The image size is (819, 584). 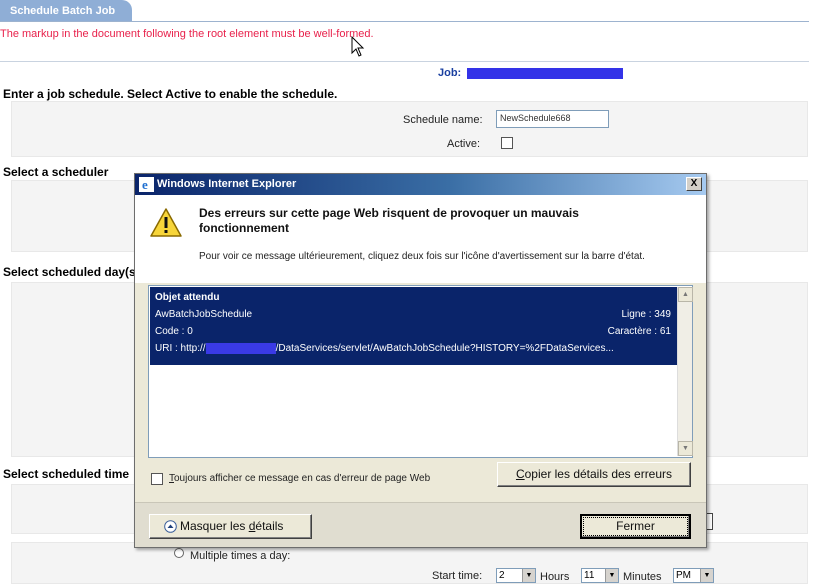 I want to click on select-days-heading: Select scheduled day(s, so click(x=69, y=272).